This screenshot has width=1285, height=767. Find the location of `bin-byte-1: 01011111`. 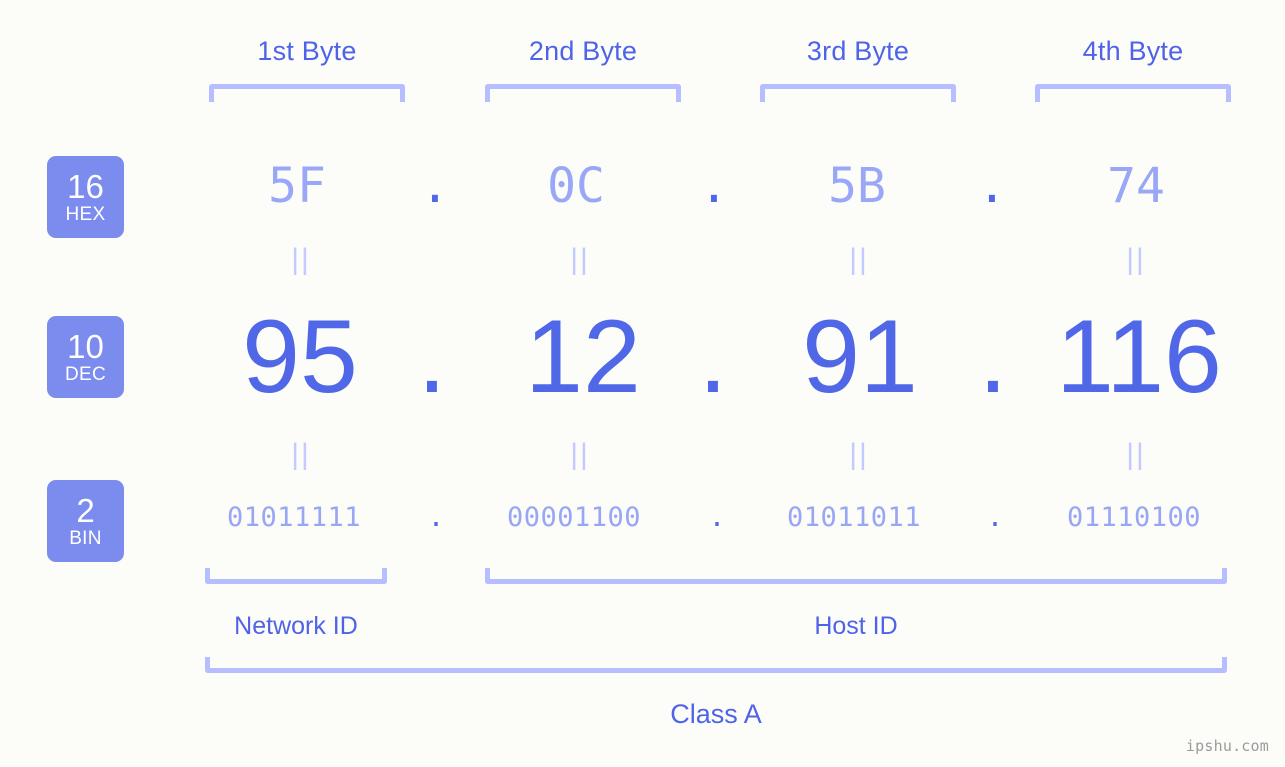

bin-byte-1: 01011111 is located at coordinates (294, 517).